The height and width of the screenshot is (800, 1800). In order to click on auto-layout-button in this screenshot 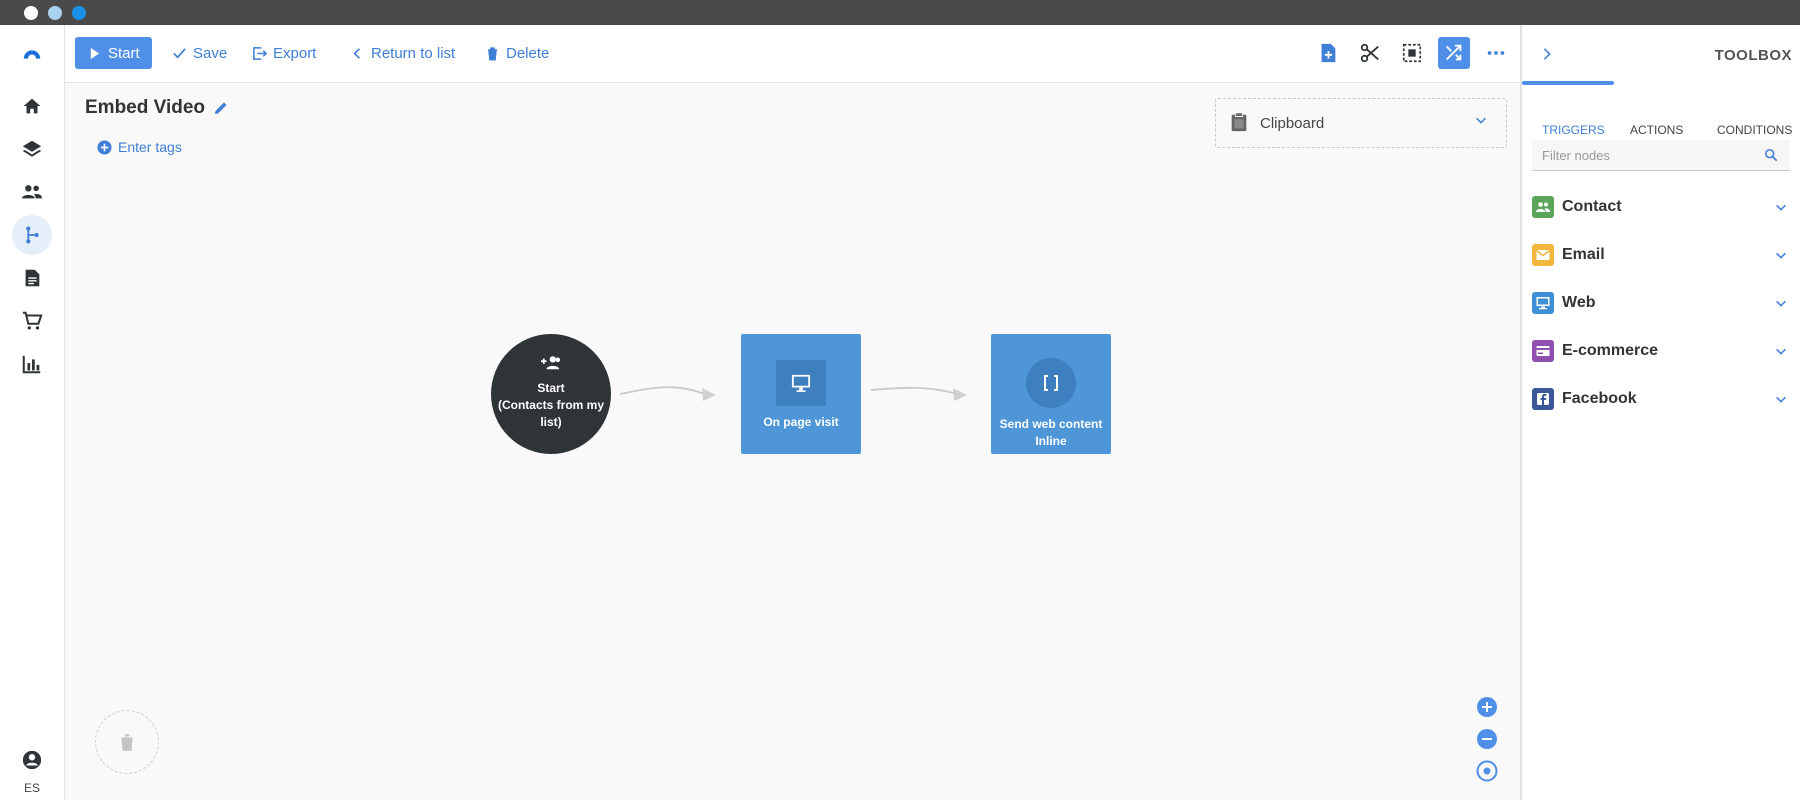, I will do `click(1454, 53)`.